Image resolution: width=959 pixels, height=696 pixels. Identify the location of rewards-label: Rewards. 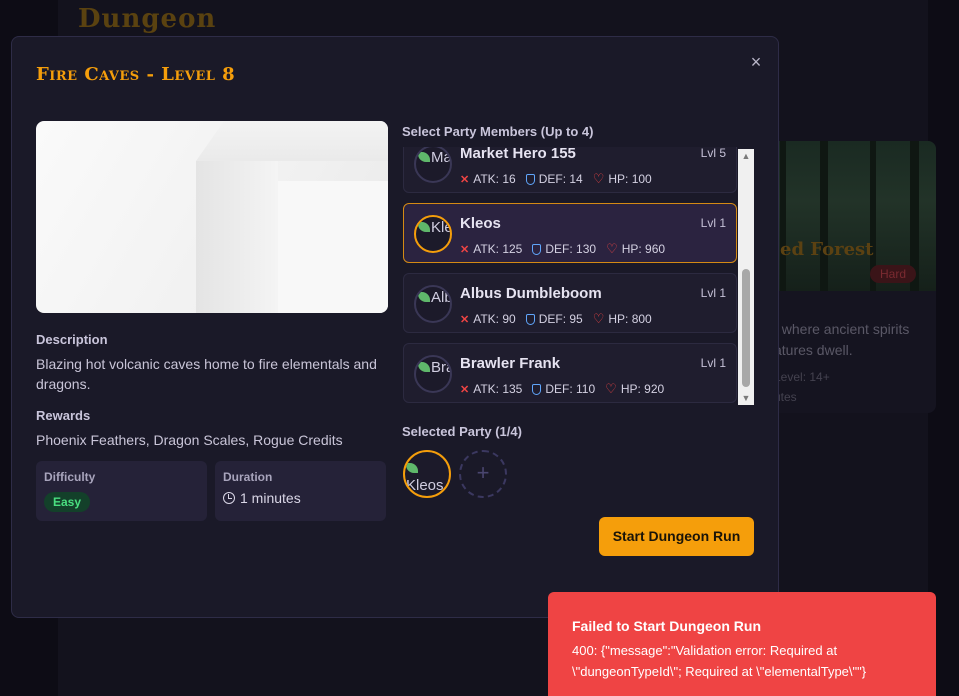
(63, 415).